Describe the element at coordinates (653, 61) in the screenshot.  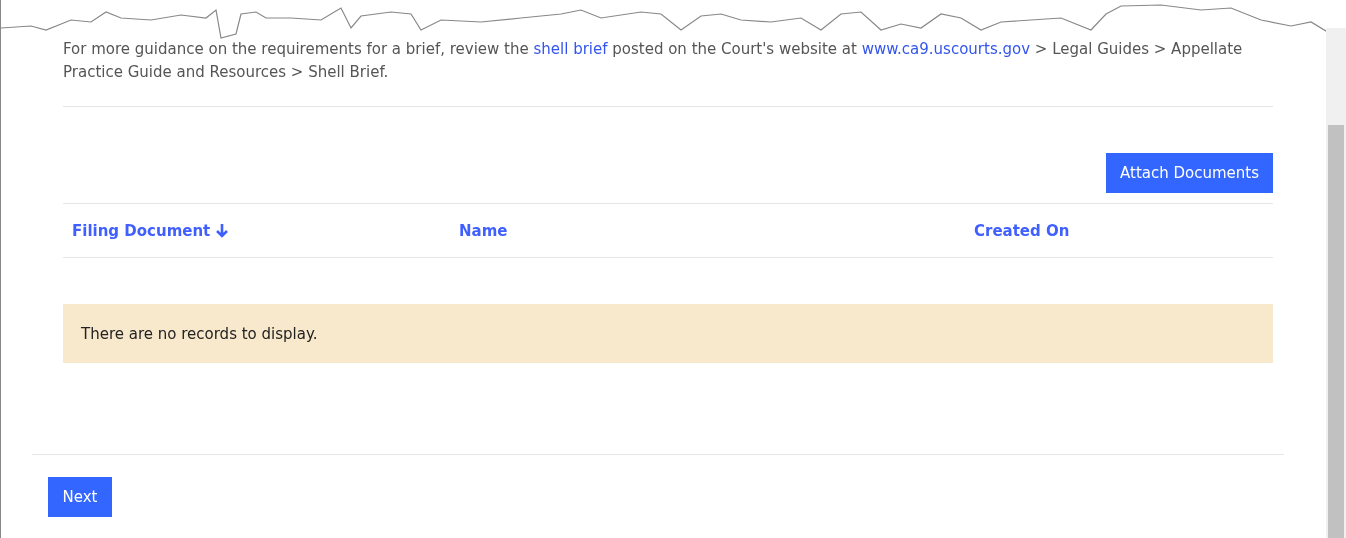
I see `guidance-text: For more guidance on the requirements for a brief, review the shell brief posted on the Court's website at www.ca9.uscourts.gov > Legal Guides > Appellate Practice Guide and Resources > Shell Brief.` at that location.